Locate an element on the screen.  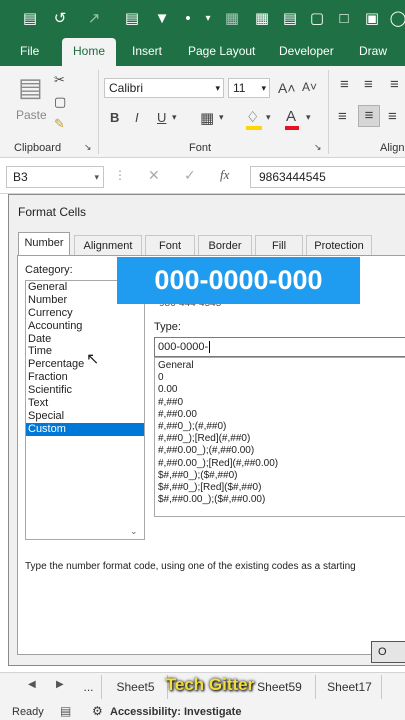
font-name-box: Calibri ▾ is located at coordinates (164, 88).